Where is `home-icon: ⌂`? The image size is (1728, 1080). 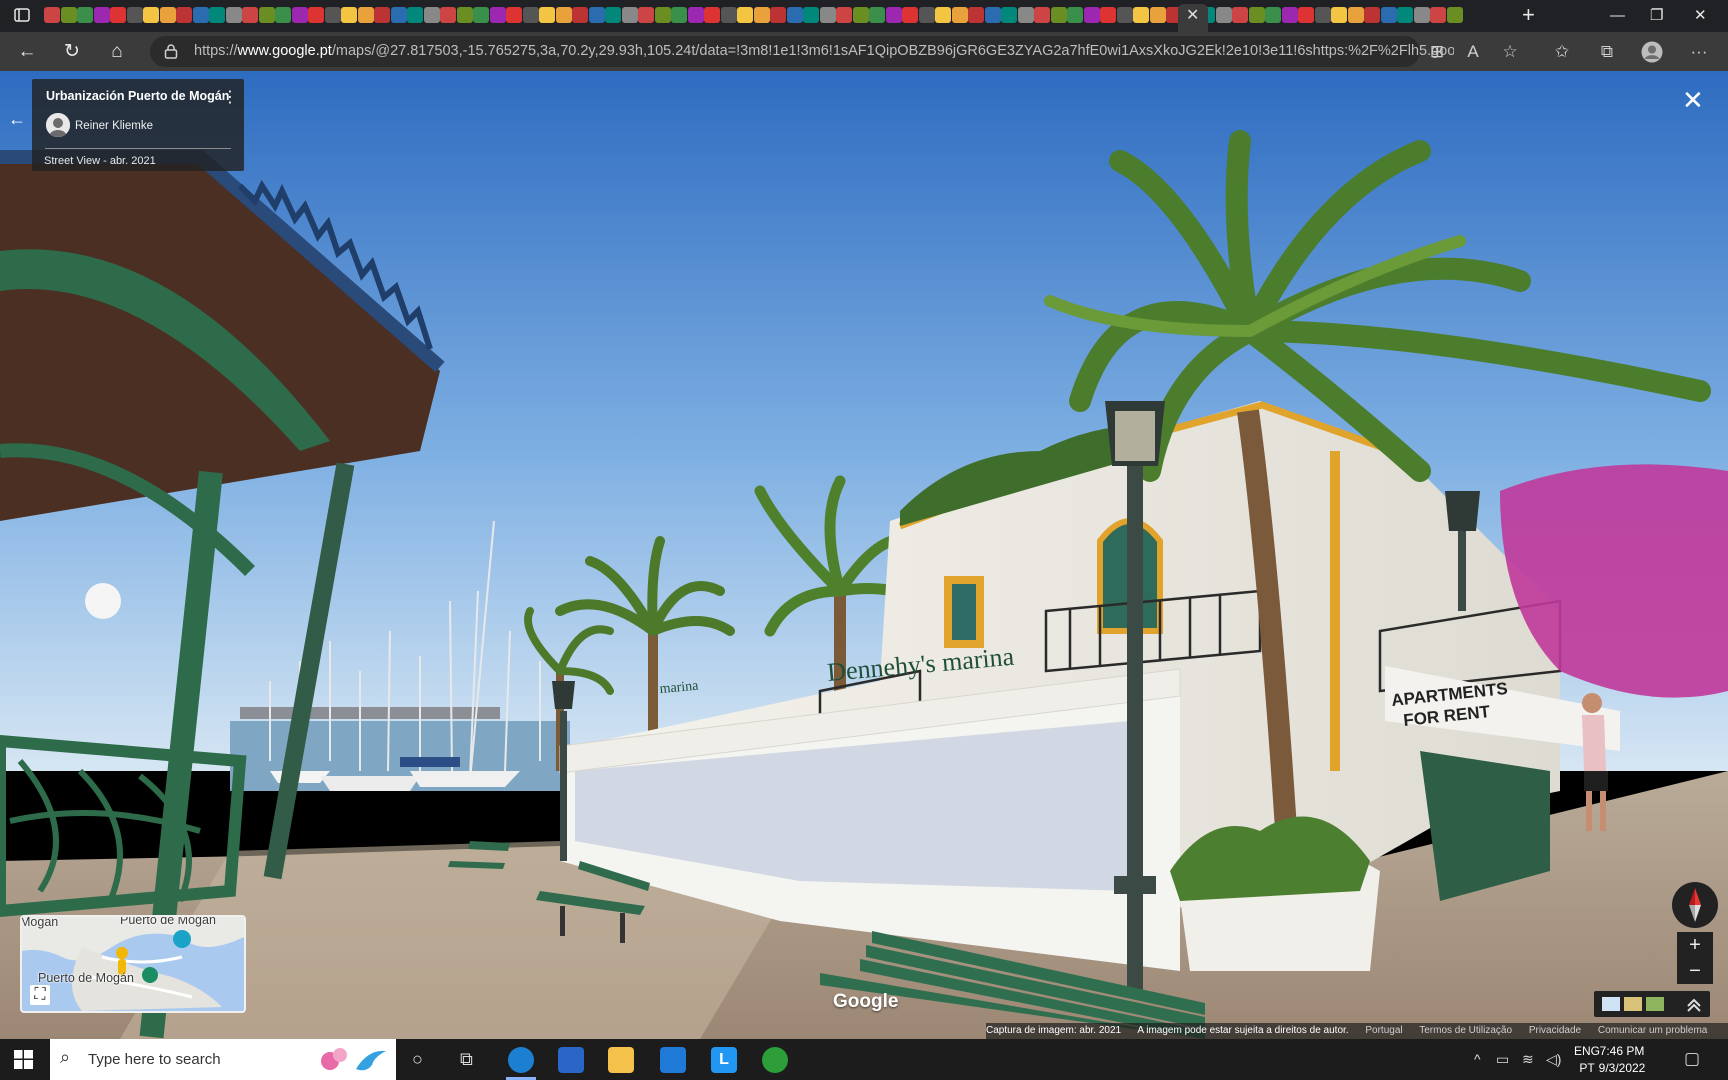
home-icon: ⌂ is located at coordinates (117, 52).